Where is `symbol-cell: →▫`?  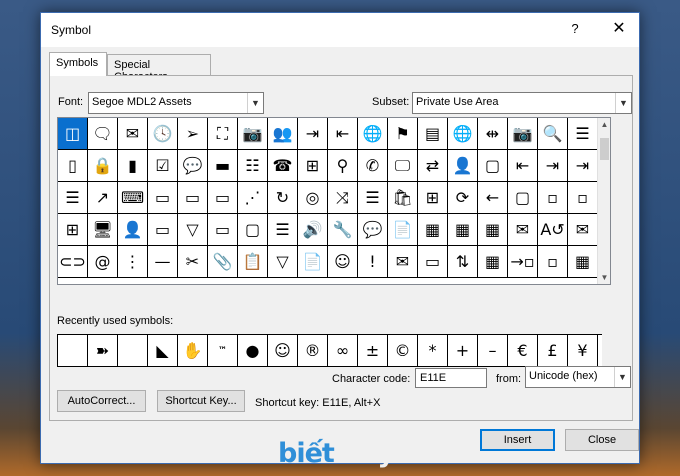 symbol-cell: →▫ is located at coordinates (523, 262).